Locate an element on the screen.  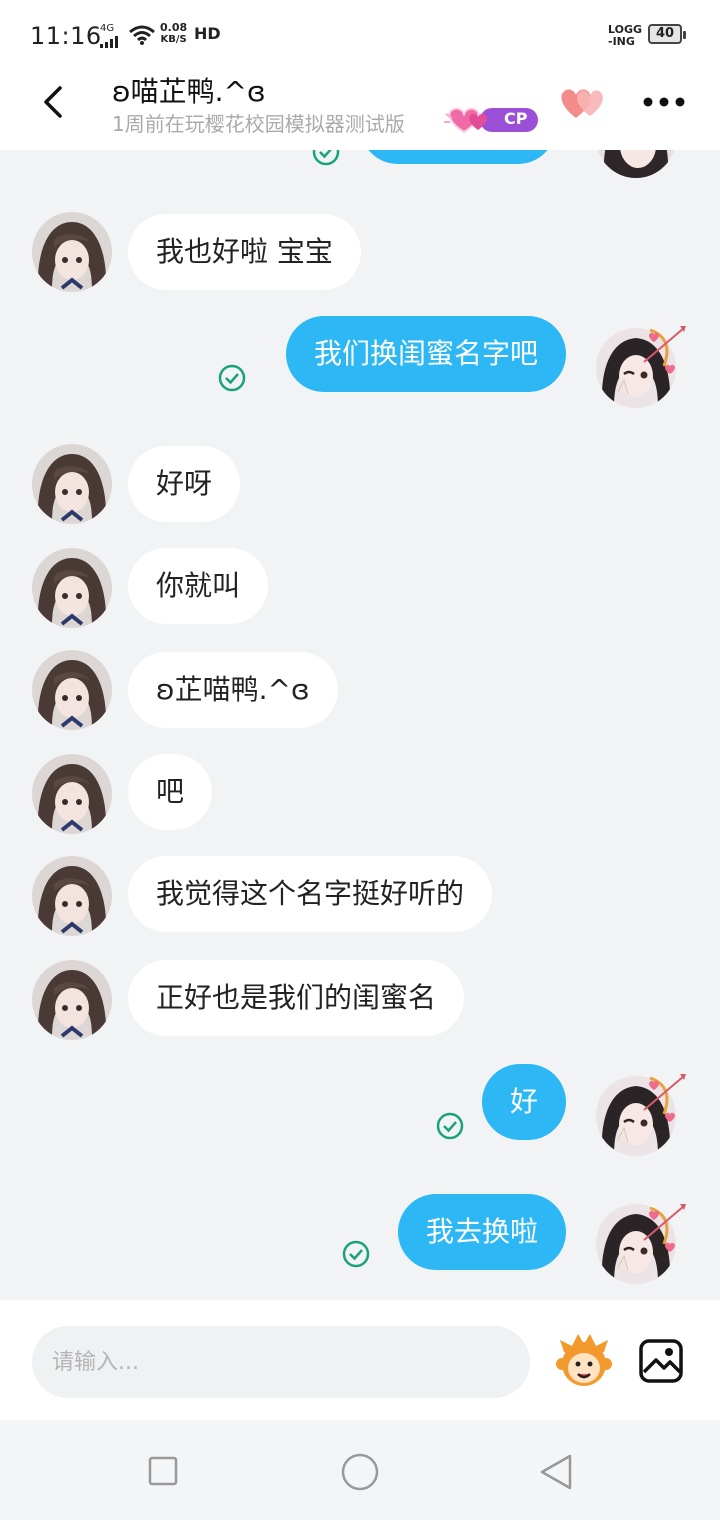
network-type: 4G is located at coordinates (107, 28).